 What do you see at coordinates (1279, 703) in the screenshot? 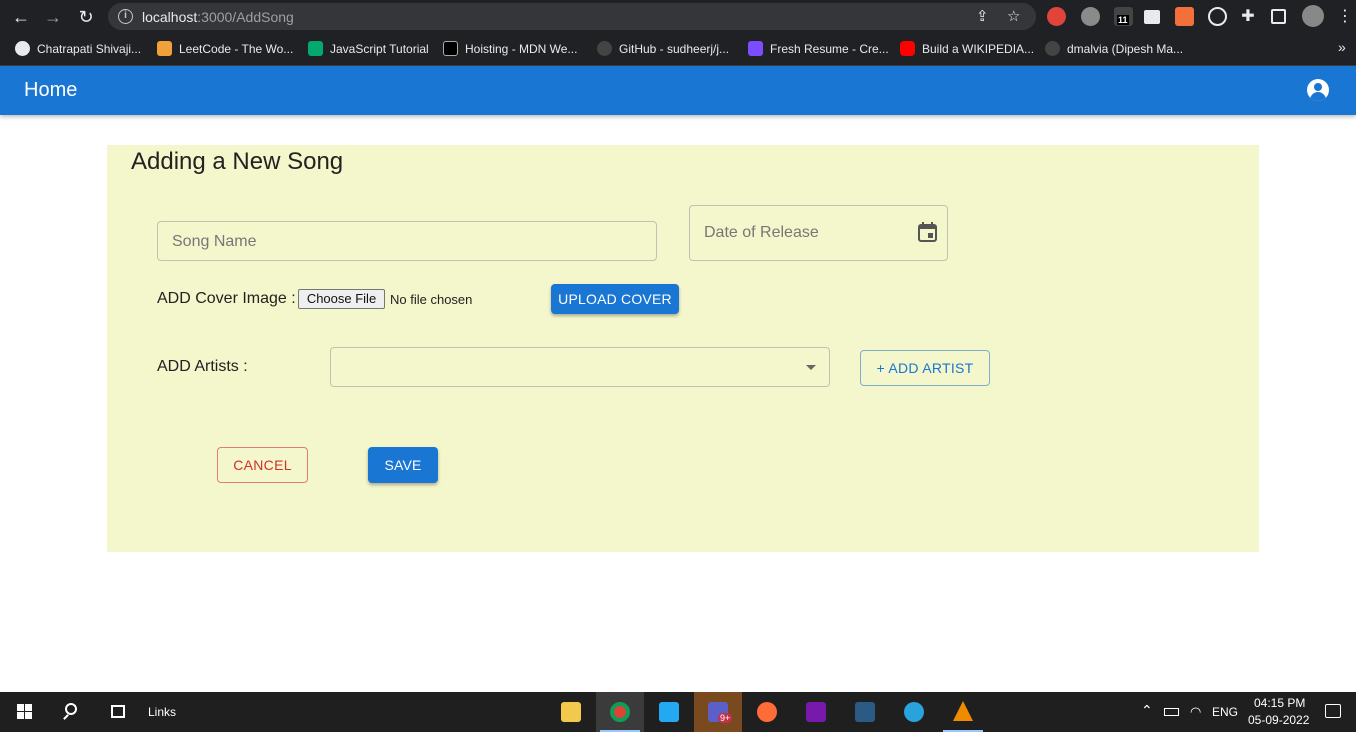
I see `clock-time: 04:15 PM` at bounding box center [1279, 703].